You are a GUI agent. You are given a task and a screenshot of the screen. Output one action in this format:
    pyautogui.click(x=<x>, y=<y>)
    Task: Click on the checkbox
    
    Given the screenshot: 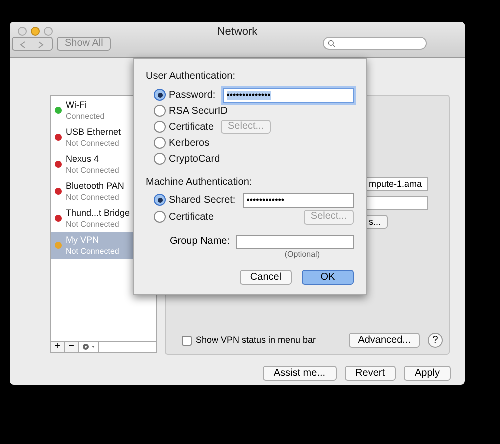 What is the action you would take?
    pyautogui.click(x=187, y=341)
    